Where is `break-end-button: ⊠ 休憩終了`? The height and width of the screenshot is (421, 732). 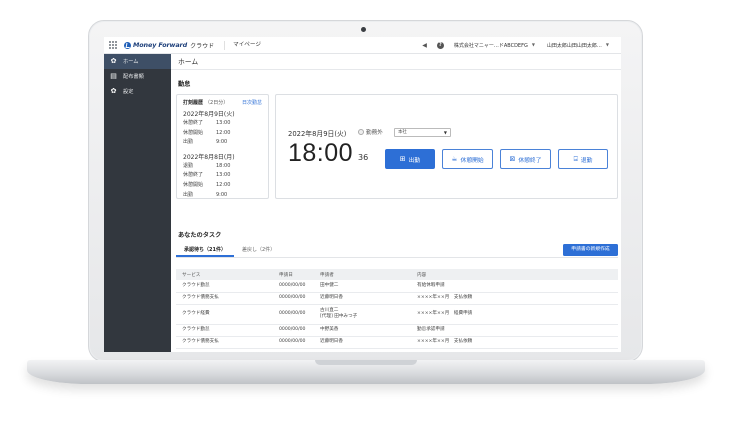 break-end-button: ⊠ 休憩終了 is located at coordinates (525, 159).